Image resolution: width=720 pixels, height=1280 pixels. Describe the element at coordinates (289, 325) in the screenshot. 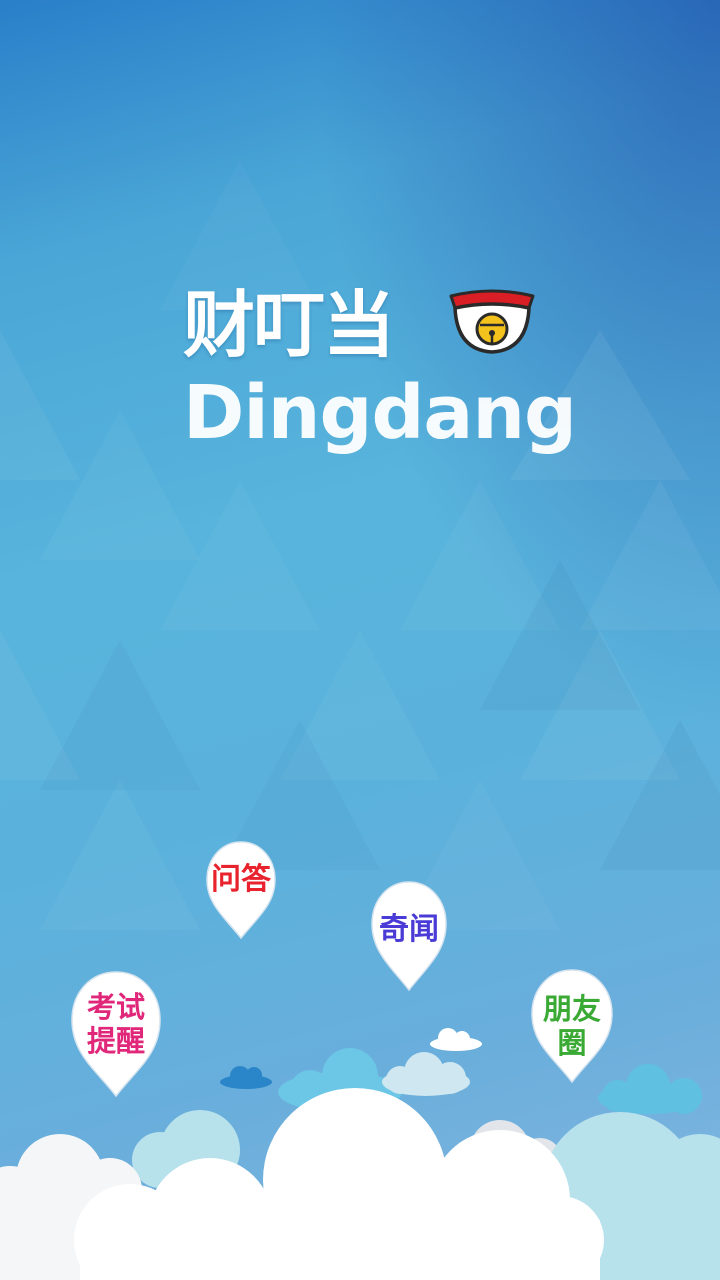

I see `app-title-chinese: 财叮当` at that location.